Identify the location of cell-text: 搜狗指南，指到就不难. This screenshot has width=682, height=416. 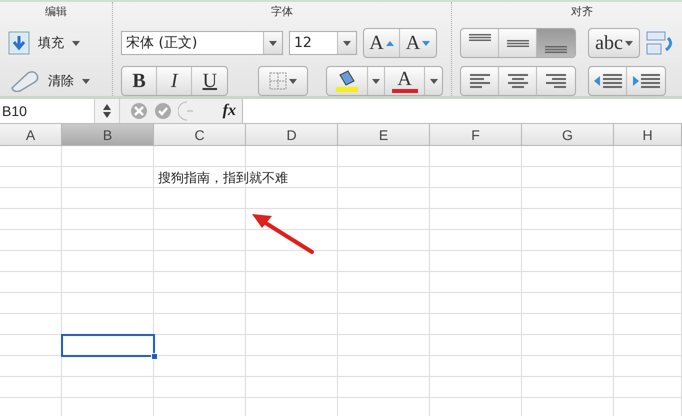
(223, 178).